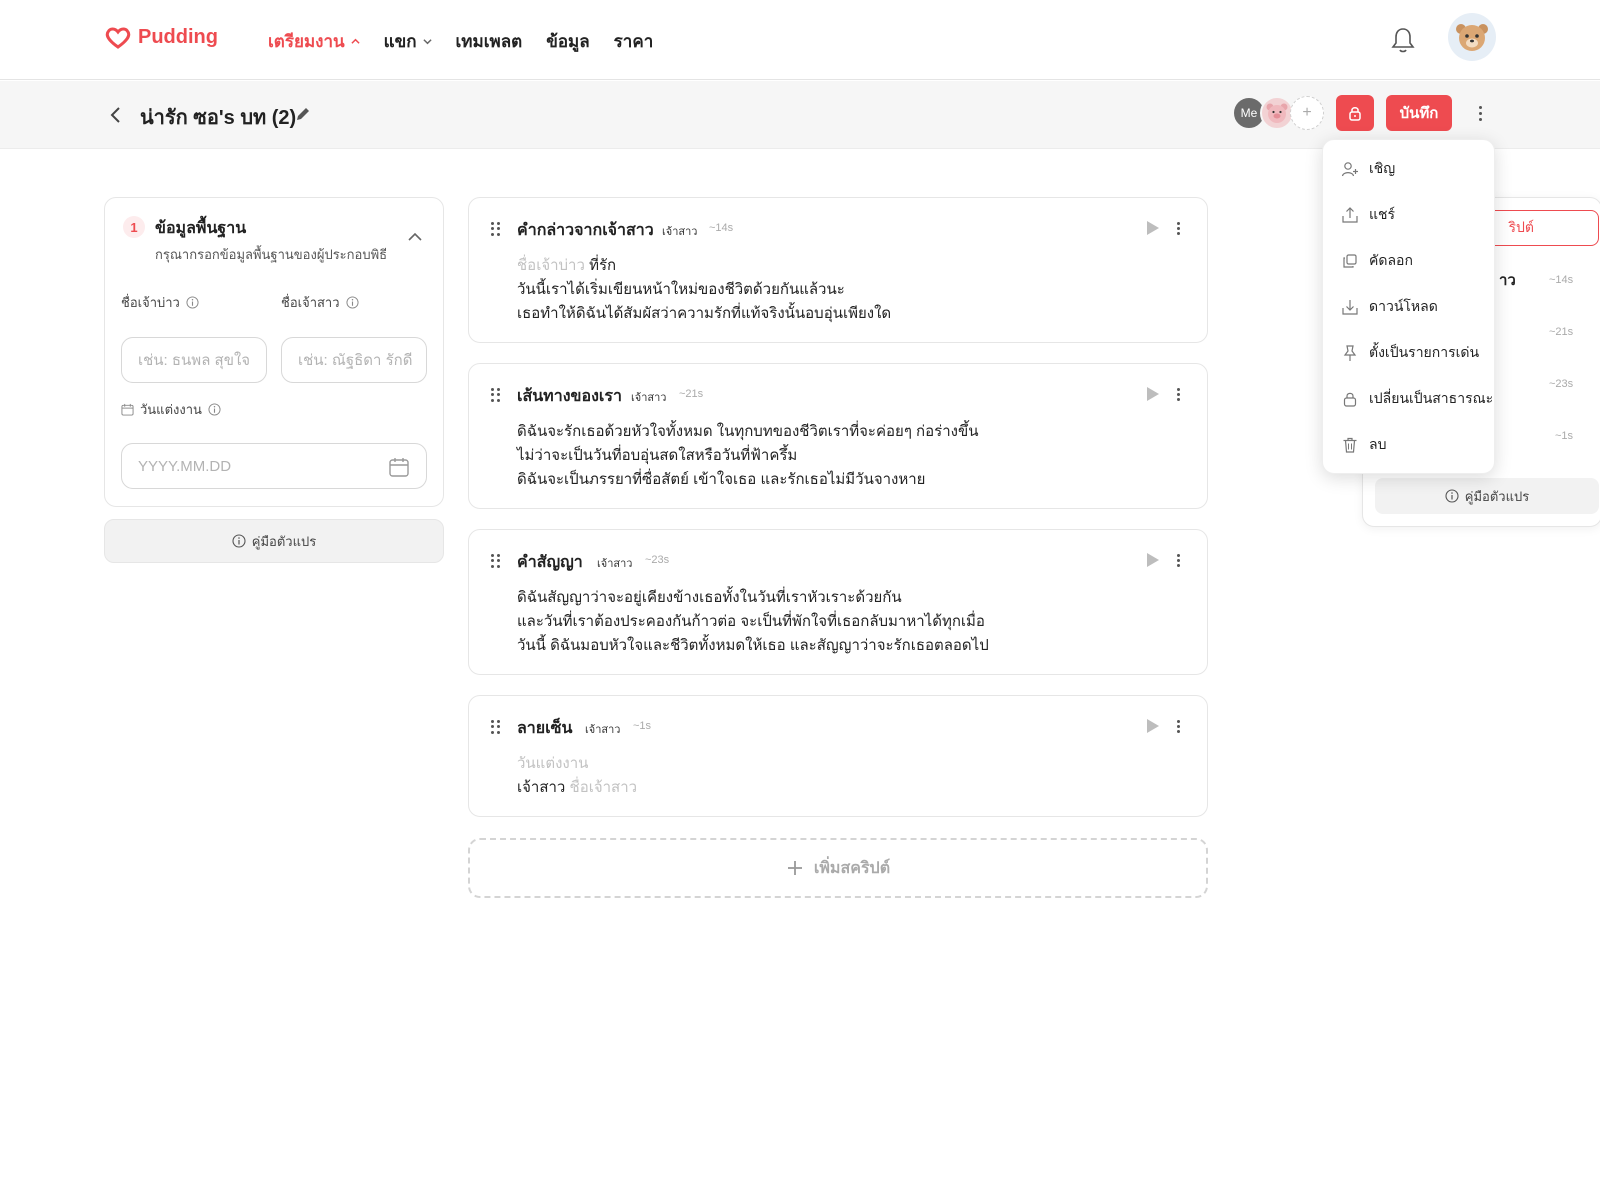 This screenshot has width=1600, height=1200. What do you see at coordinates (408, 41) in the screenshot?
I see `nav-item-guests: แขก` at bounding box center [408, 41].